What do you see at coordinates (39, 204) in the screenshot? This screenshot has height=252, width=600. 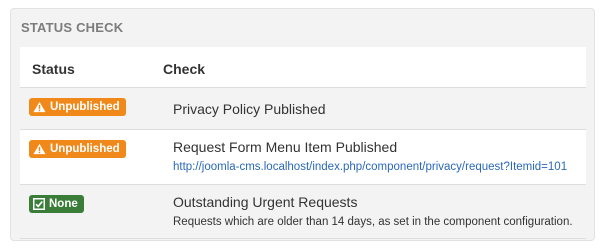 I see `checkbox-checked-icon` at bounding box center [39, 204].